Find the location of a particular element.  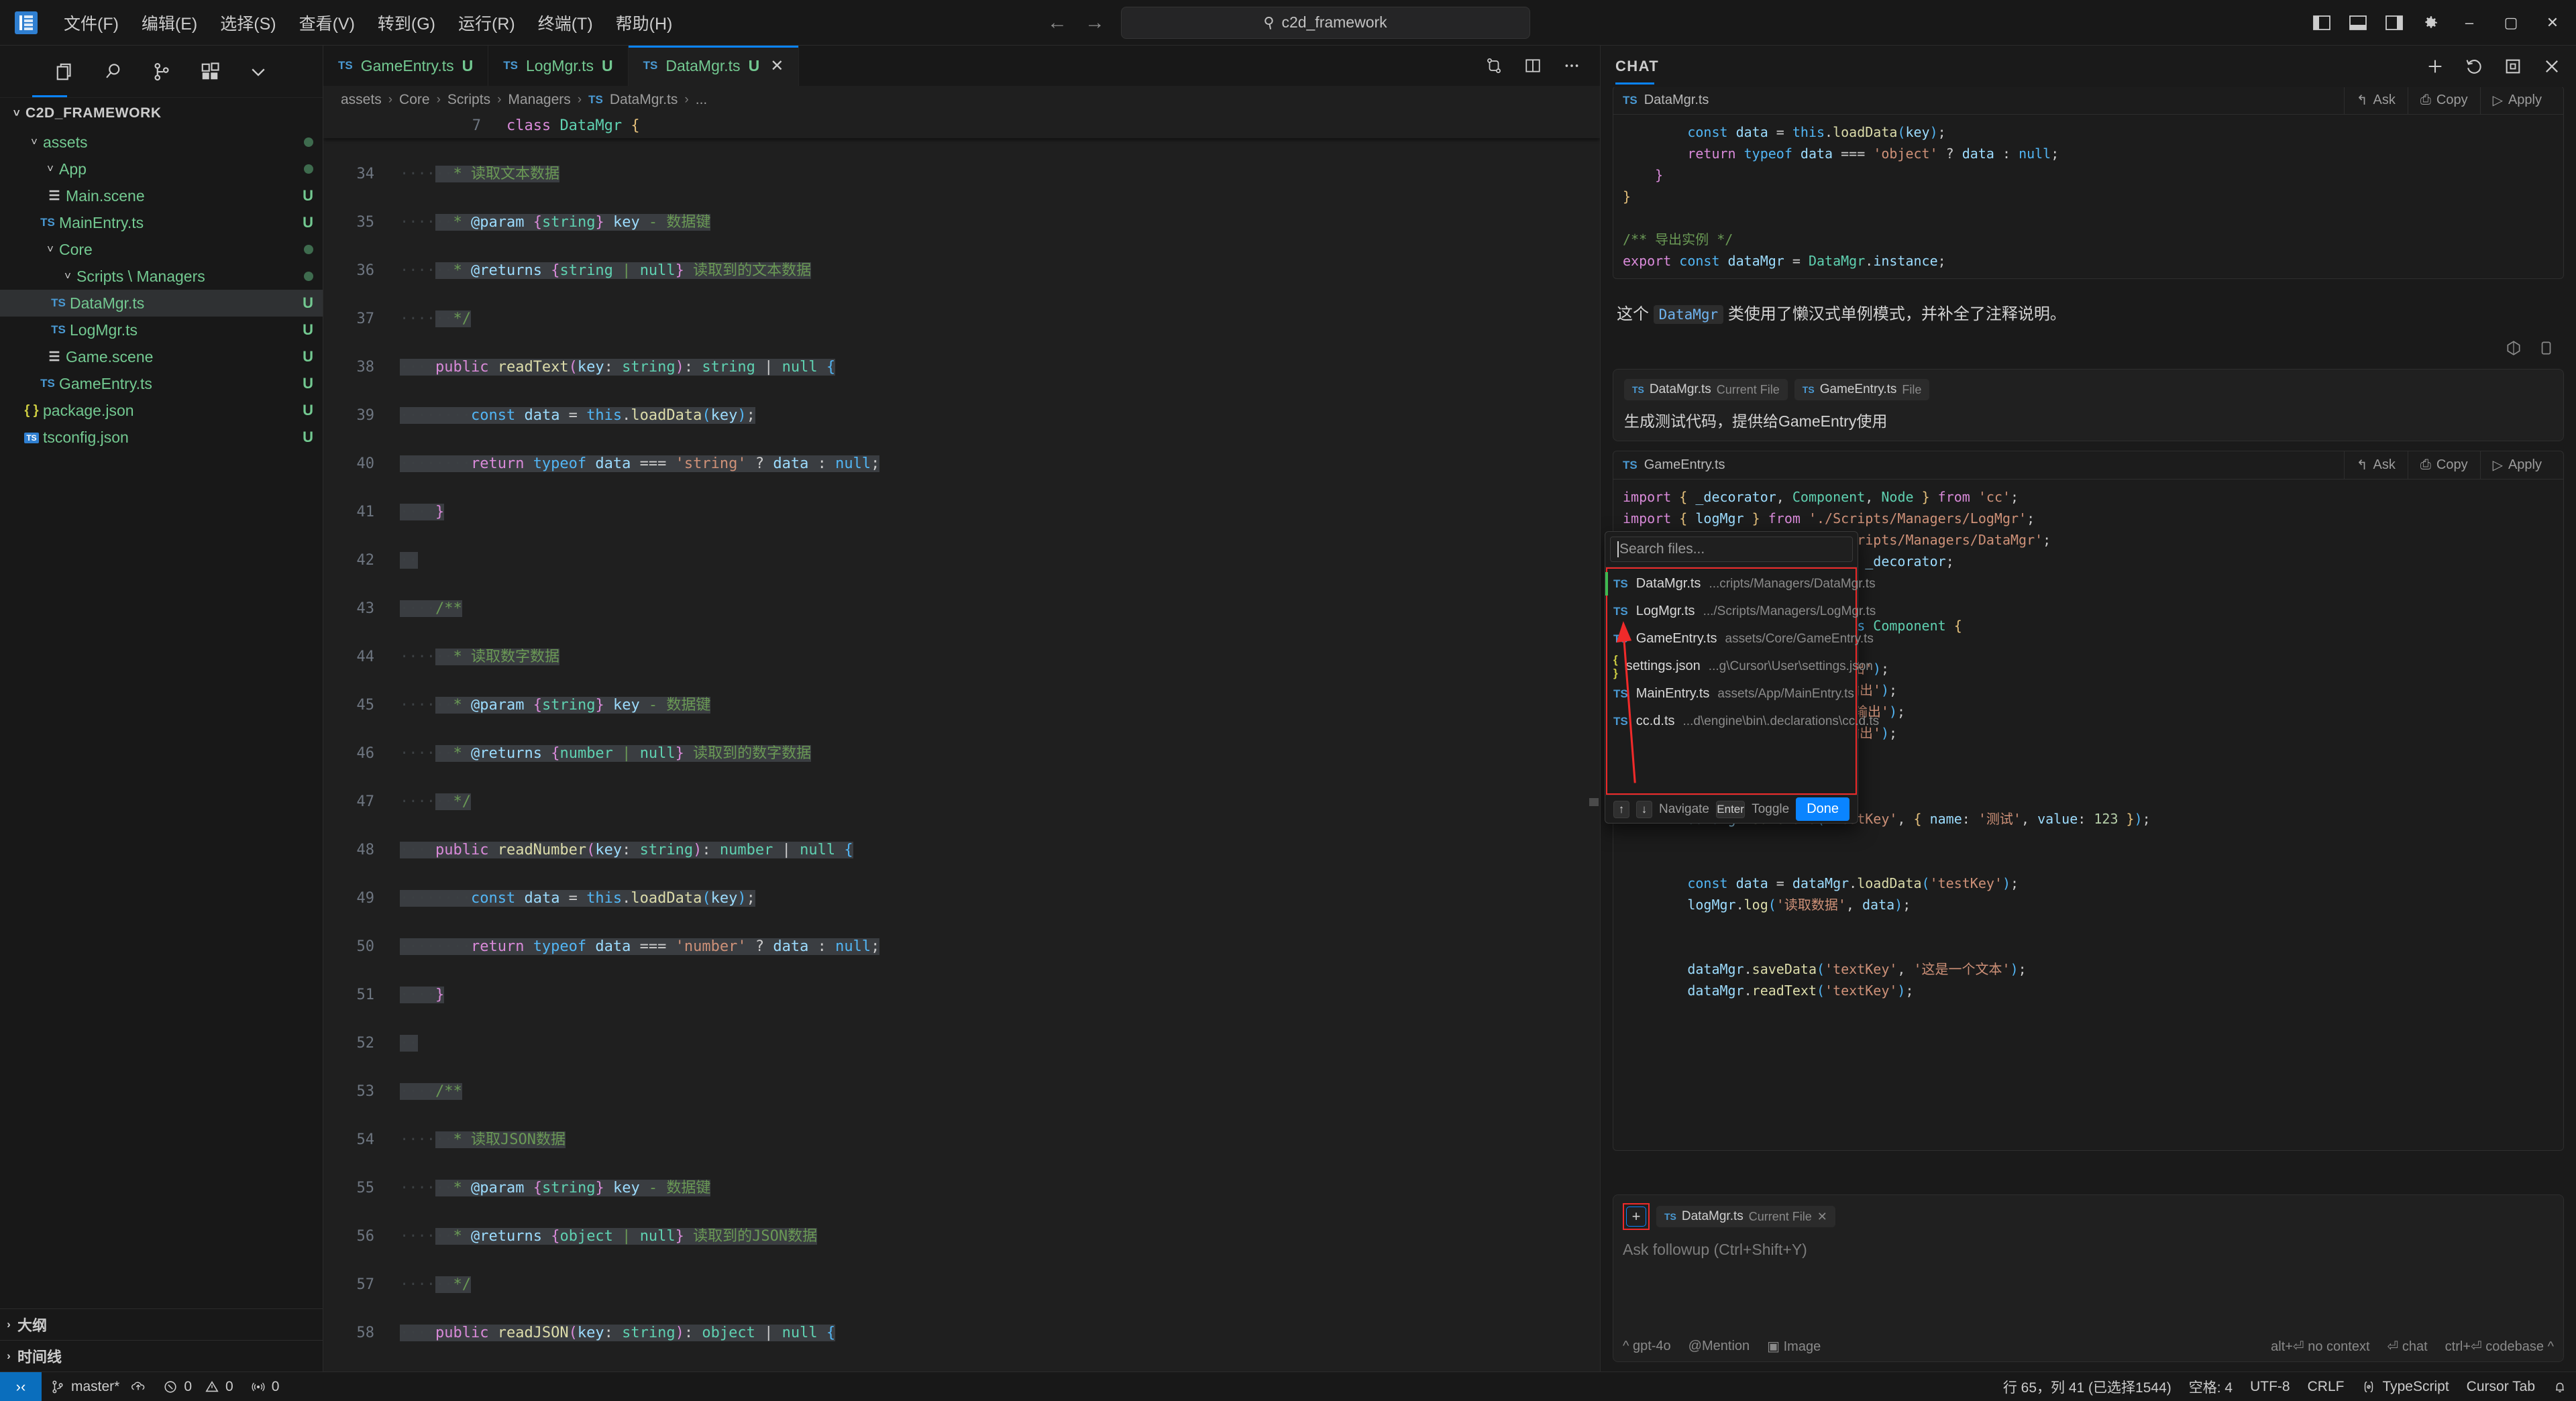

history-icon is located at coordinates (2474, 66).